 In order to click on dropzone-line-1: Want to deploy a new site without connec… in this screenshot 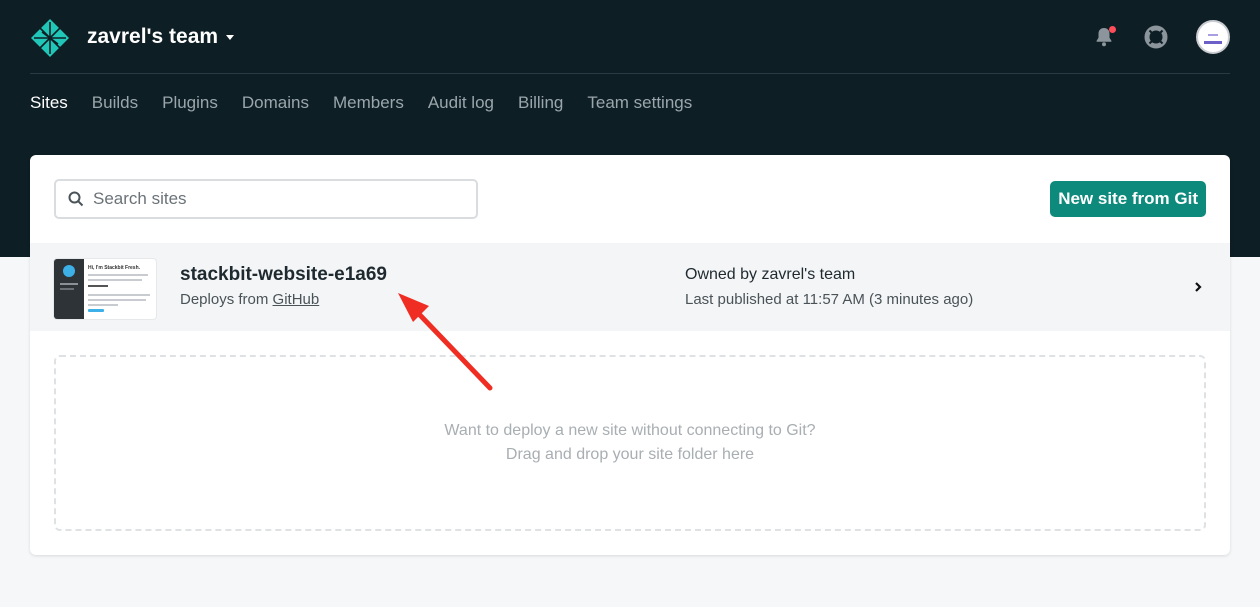, I will do `click(630, 430)`.